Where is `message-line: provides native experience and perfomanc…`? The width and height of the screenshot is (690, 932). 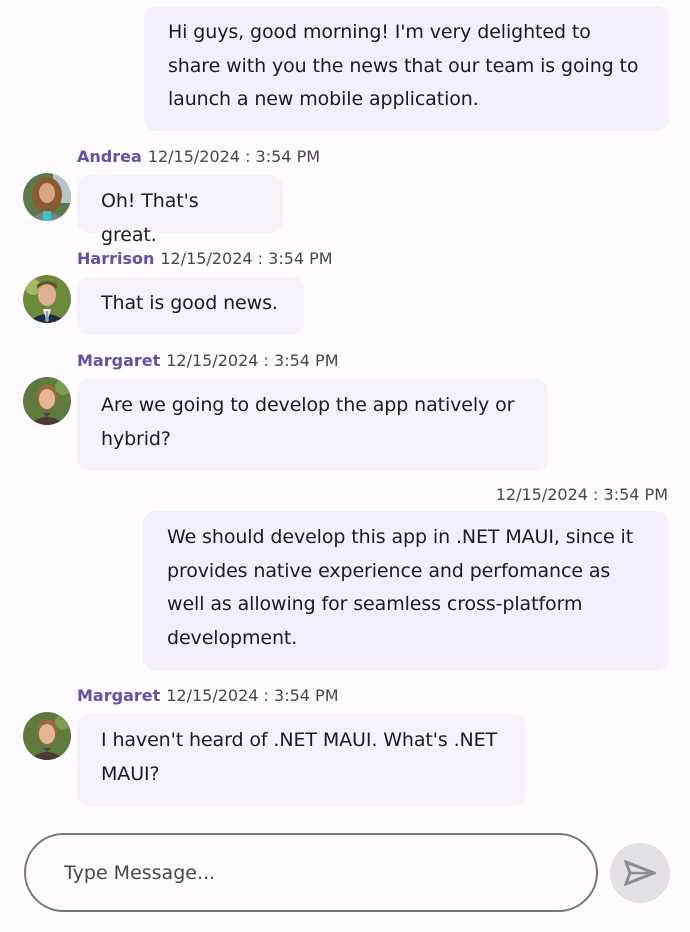 message-line: provides native experience and perfomanc… is located at coordinates (389, 570).